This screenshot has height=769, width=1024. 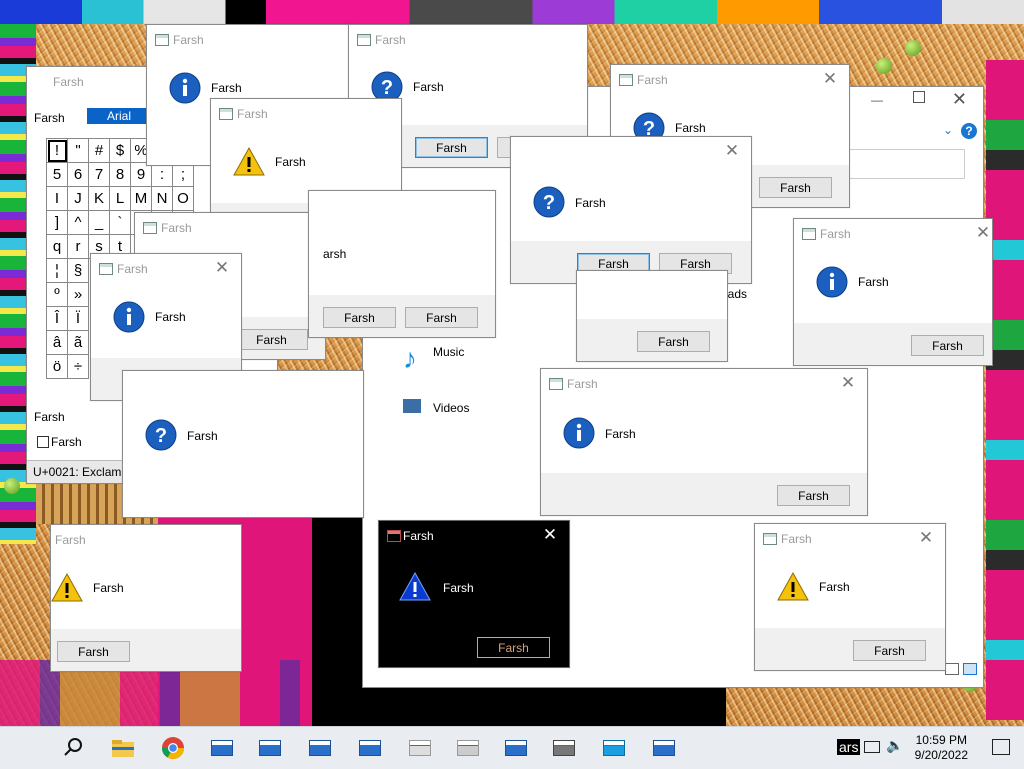 I want to click on character-cell: ö, so click(x=57, y=366).